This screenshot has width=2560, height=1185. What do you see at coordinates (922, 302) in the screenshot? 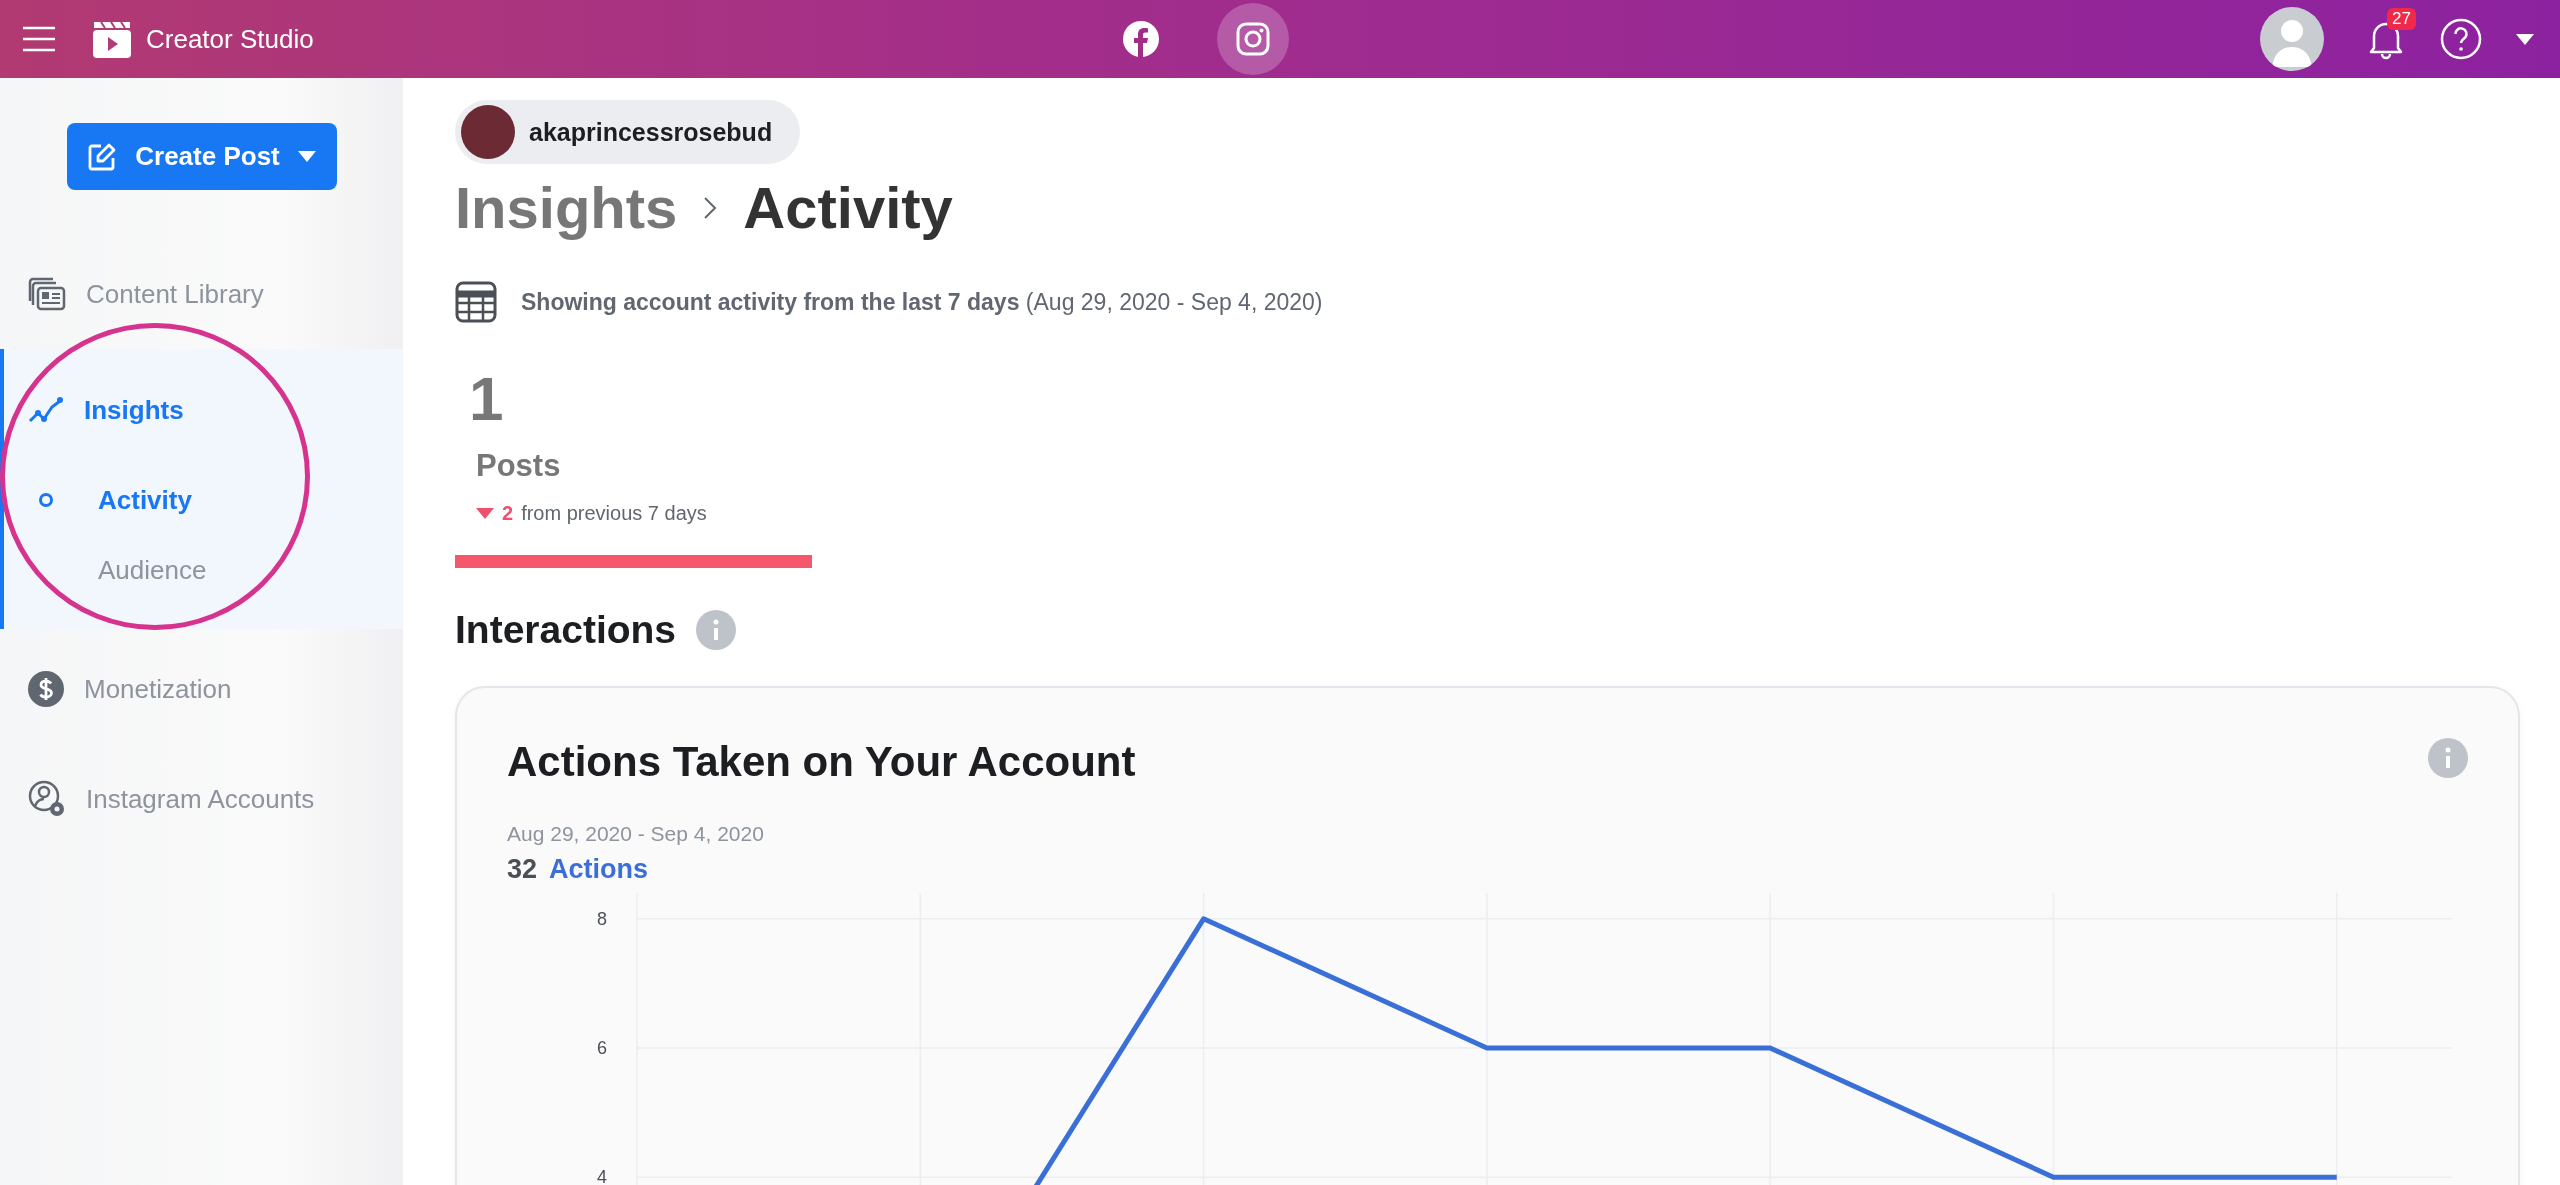
I see `date-range-note: Showing account activity from the last 7 days (Aug 29, 2020 - Sep 4, 2020)` at bounding box center [922, 302].